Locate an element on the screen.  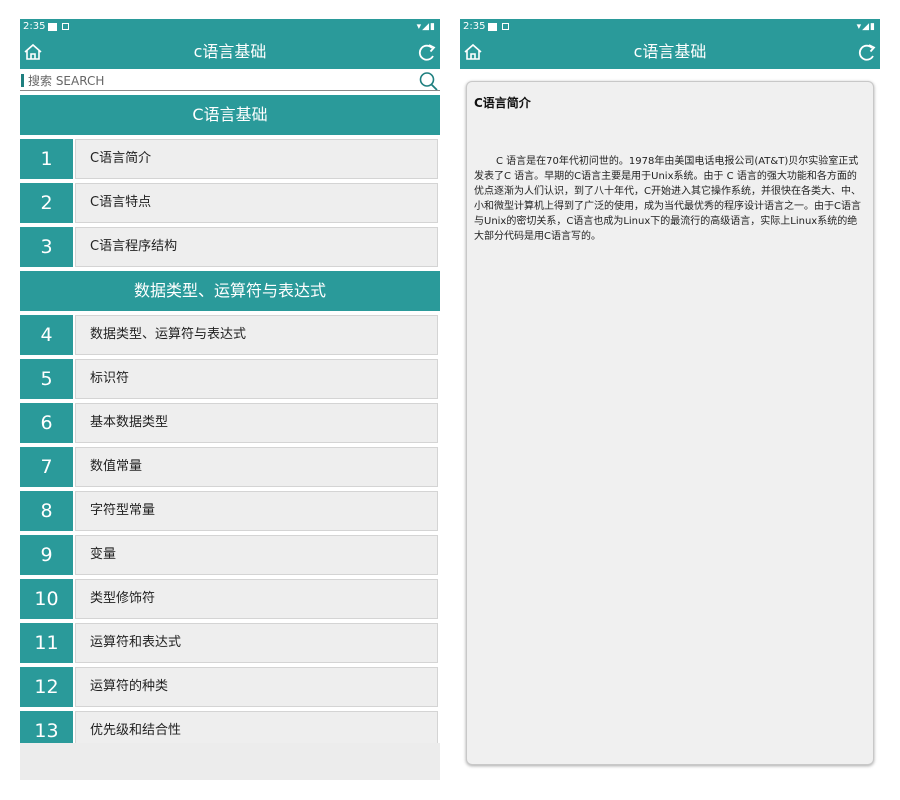
list-item: 3 C语言程序结构 is located at coordinates (230, 247).